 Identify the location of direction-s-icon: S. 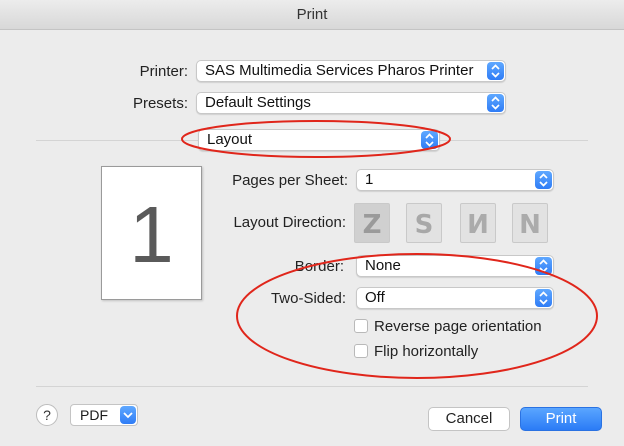
(424, 225).